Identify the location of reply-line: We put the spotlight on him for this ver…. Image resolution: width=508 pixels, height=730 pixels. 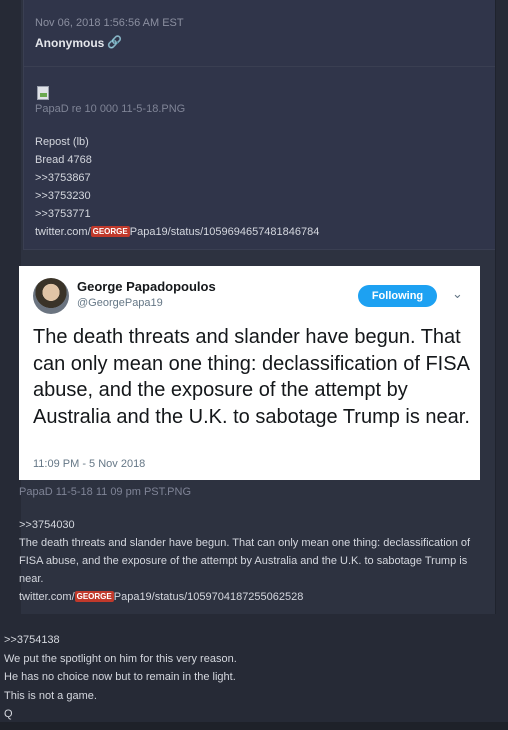
(120, 658).